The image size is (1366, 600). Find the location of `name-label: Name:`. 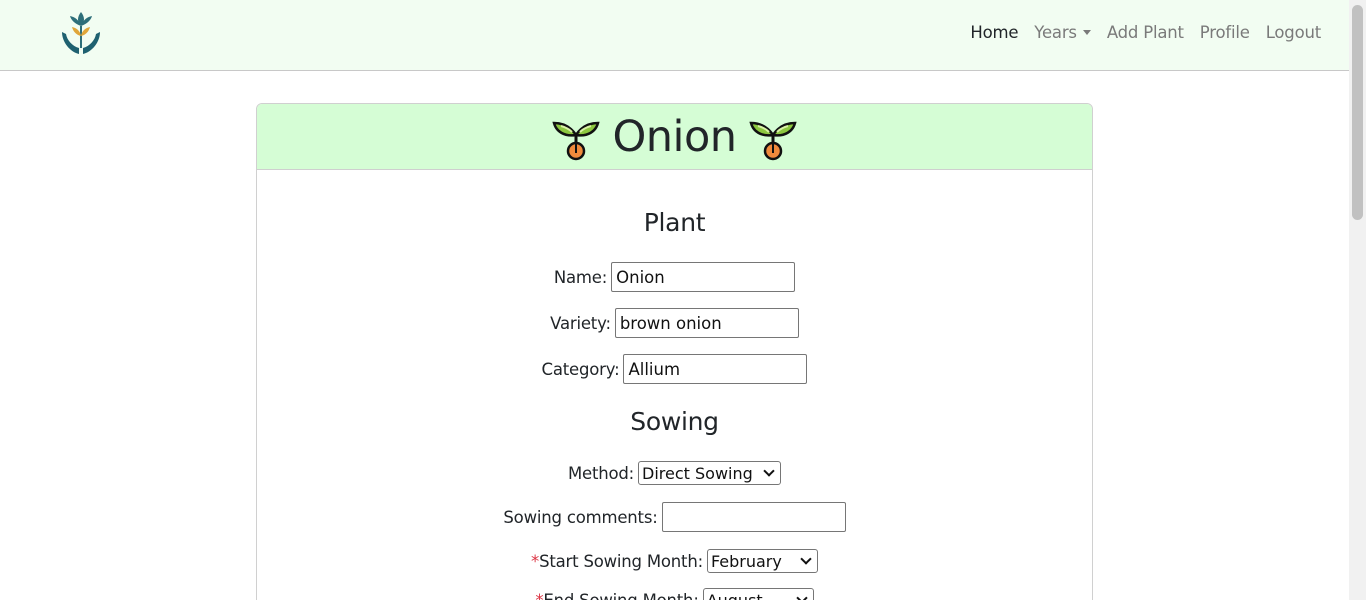

name-label: Name: is located at coordinates (580, 277).